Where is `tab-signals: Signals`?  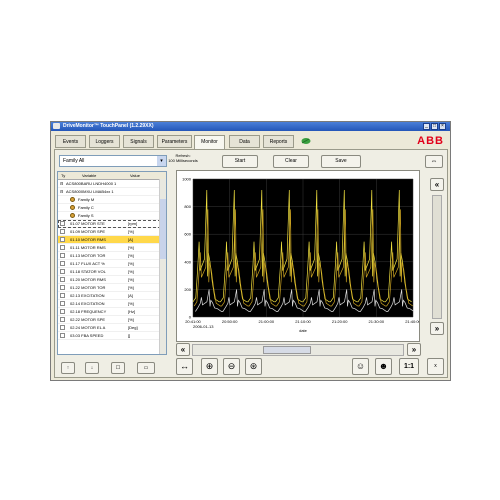 tab-signals: Signals is located at coordinates (138, 141).